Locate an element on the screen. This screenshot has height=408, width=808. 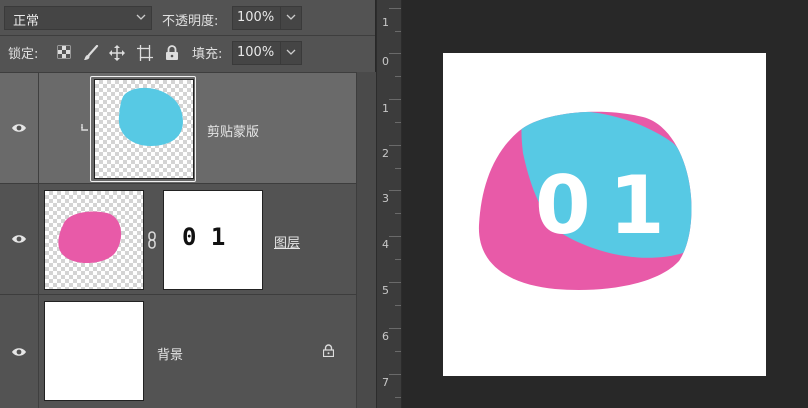
fill-label: 填充: is located at coordinates (207, 54).